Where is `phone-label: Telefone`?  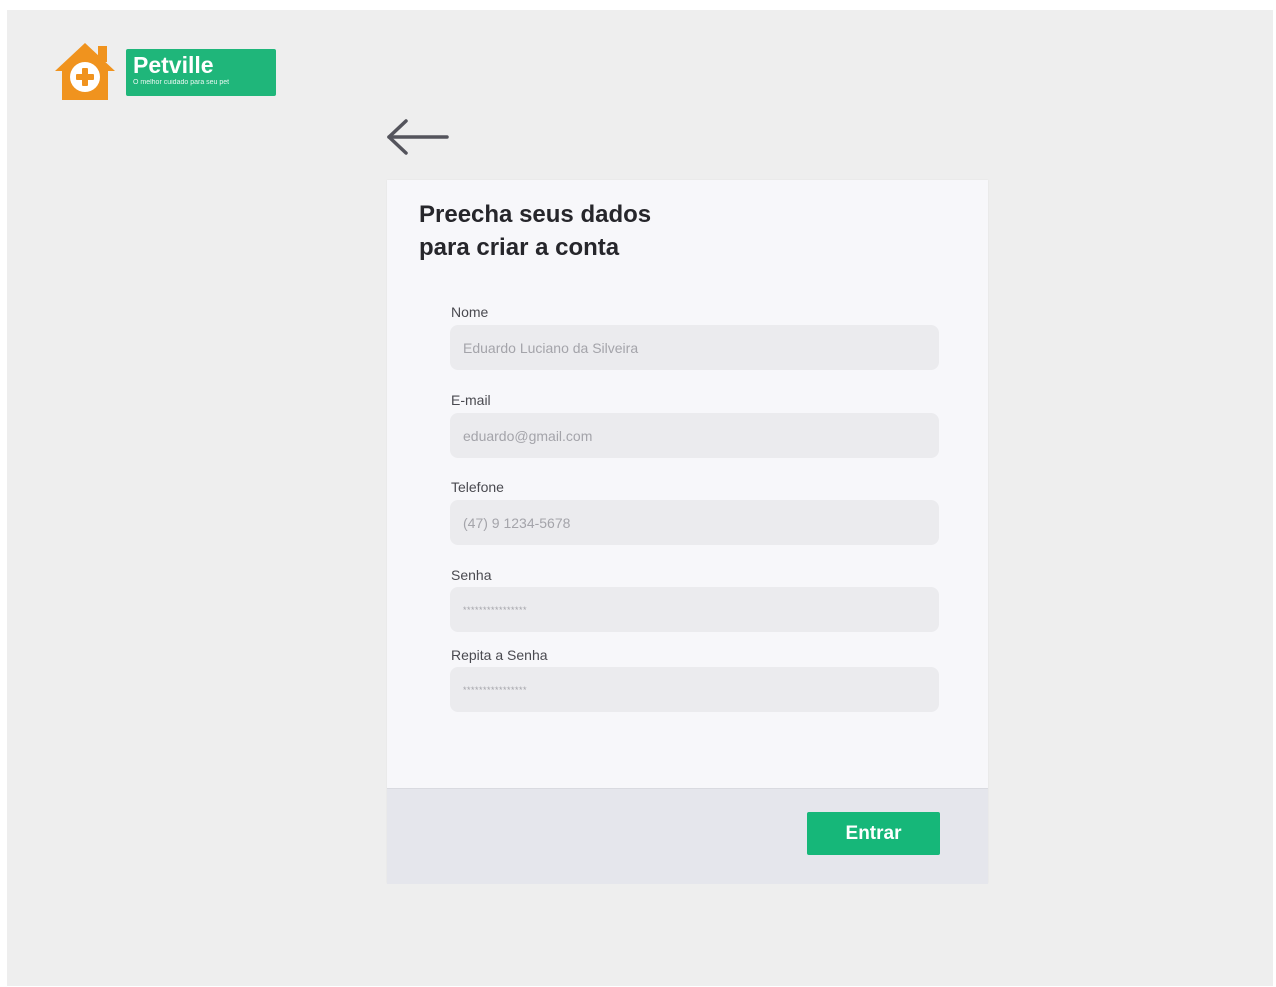 phone-label: Telefone is located at coordinates (477, 487).